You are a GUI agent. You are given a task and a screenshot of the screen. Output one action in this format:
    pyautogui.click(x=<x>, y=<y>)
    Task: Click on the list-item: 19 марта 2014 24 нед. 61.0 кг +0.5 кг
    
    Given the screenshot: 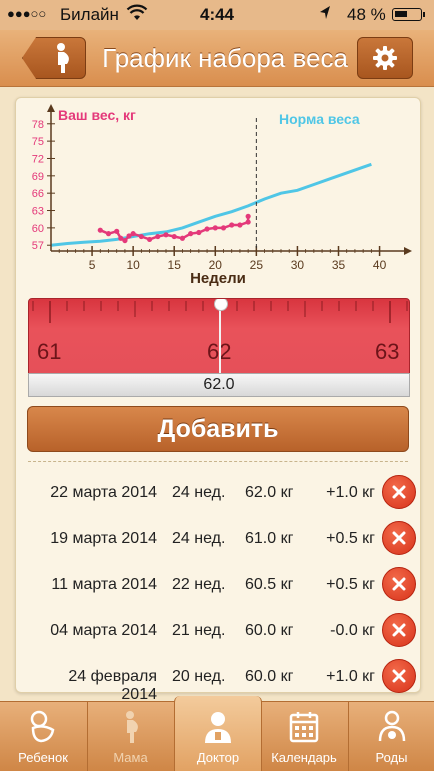 What is the action you would take?
    pyautogui.click(x=218, y=541)
    